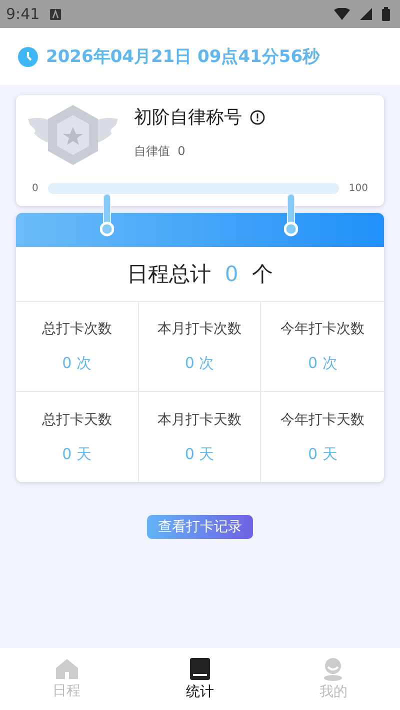  Describe the element at coordinates (23, 14) in the screenshot. I see `status-time: 9:41` at that location.